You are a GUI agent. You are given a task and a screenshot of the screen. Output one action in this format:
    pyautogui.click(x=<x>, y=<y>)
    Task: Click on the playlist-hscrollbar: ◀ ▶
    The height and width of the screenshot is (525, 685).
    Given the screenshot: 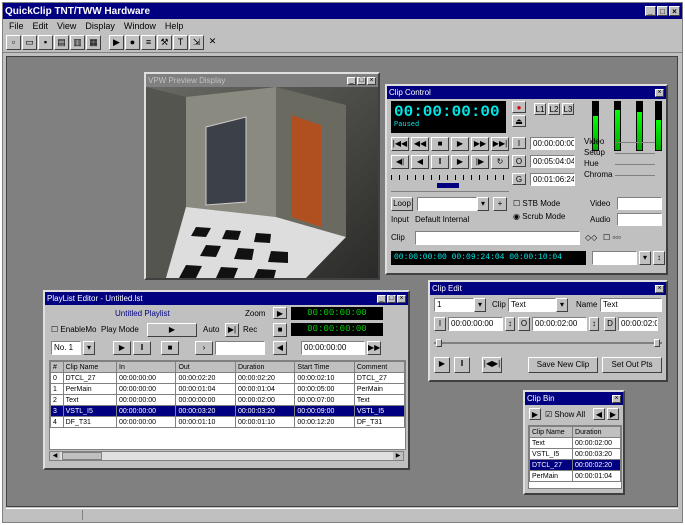 What is the action you would take?
    pyautogui.click(x=226, y=456)
    